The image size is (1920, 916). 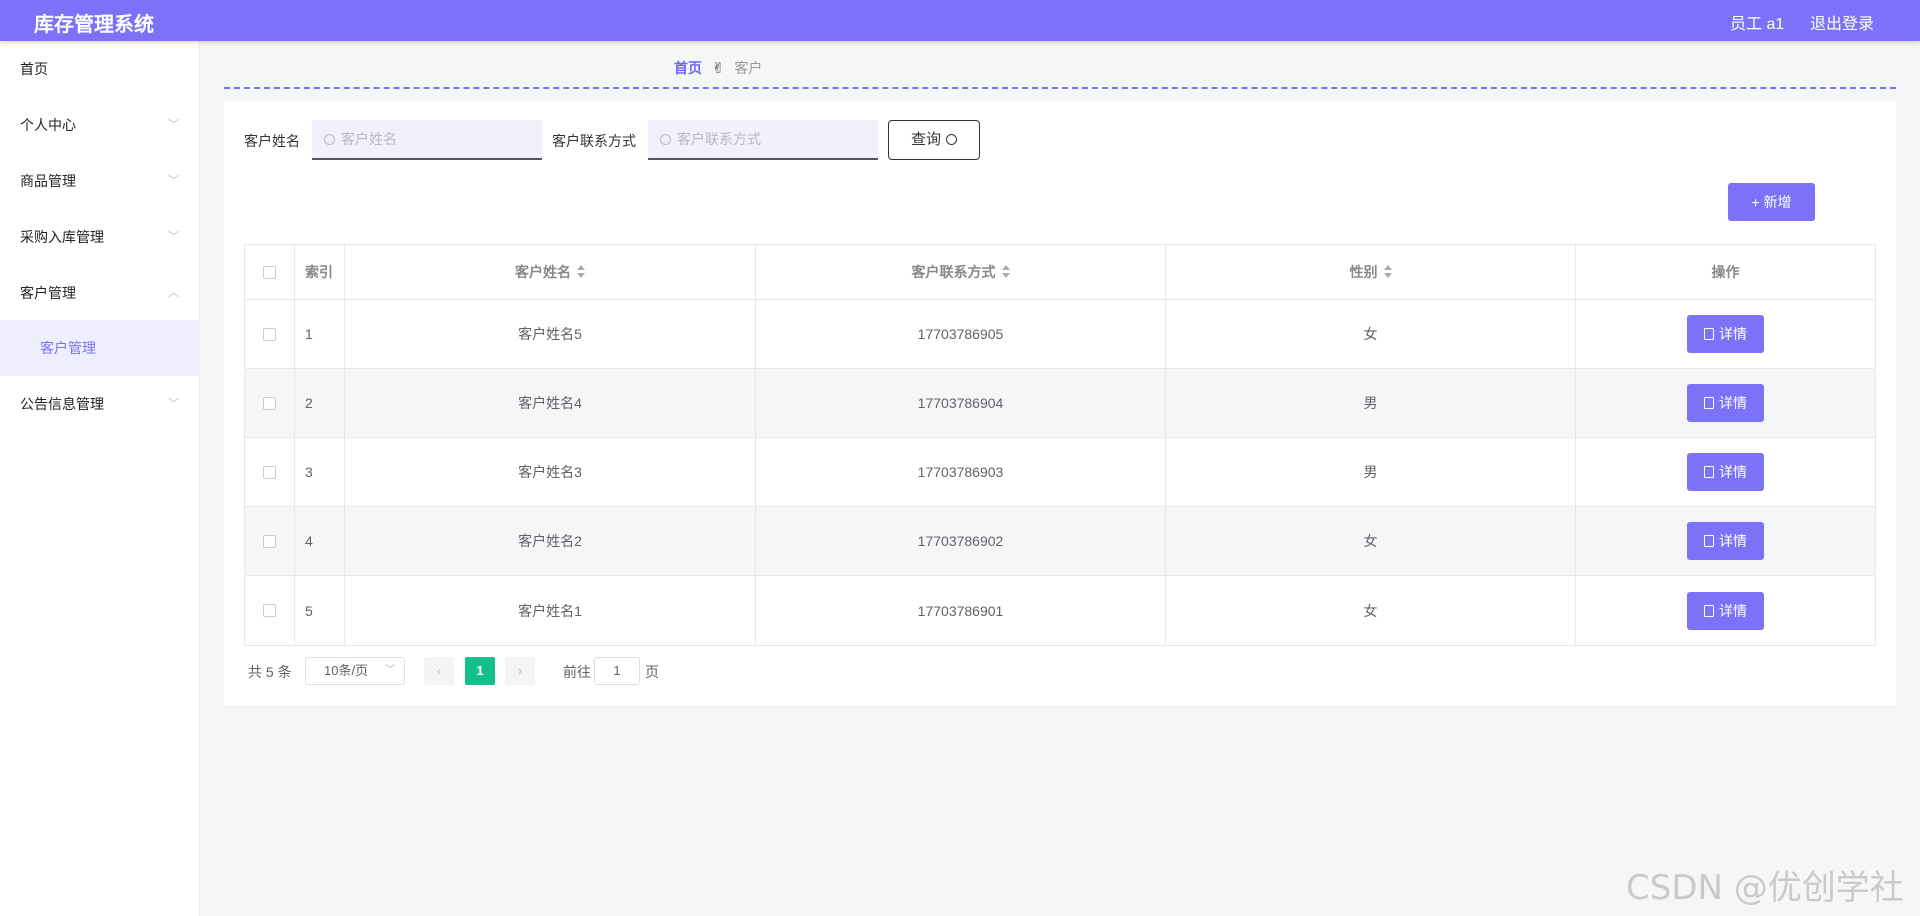 What do you see at coordinates (550, 472) in the screenshot?
I see `row-customer-name: 客户姓名3` at bounding box center [550, 472].